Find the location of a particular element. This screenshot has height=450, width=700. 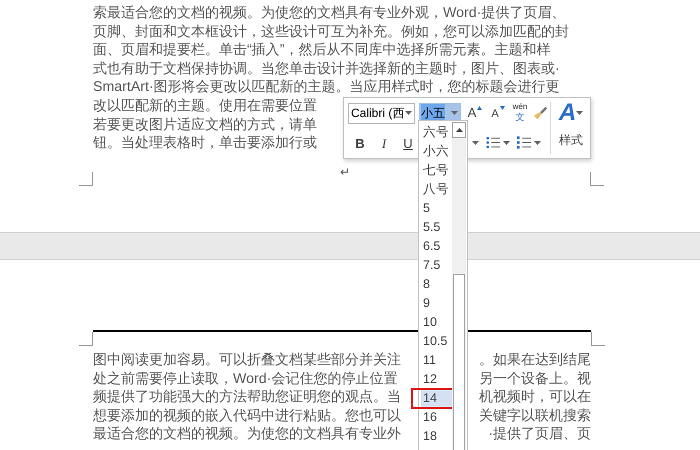

font-size-option: 9 is located at coordinates (437, 303).